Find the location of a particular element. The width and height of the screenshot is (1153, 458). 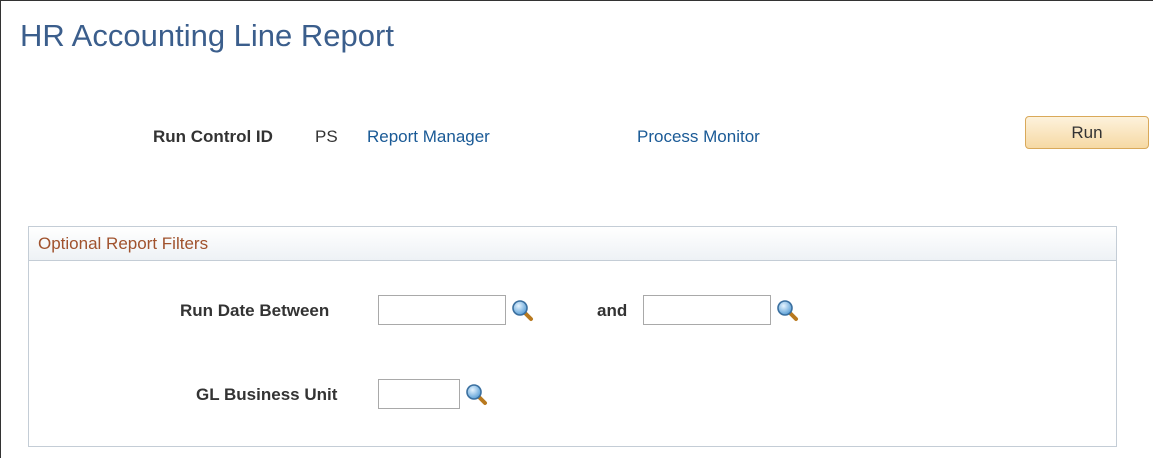

run-control-id-label: Run Control ID is located at coordinates (213, 136).